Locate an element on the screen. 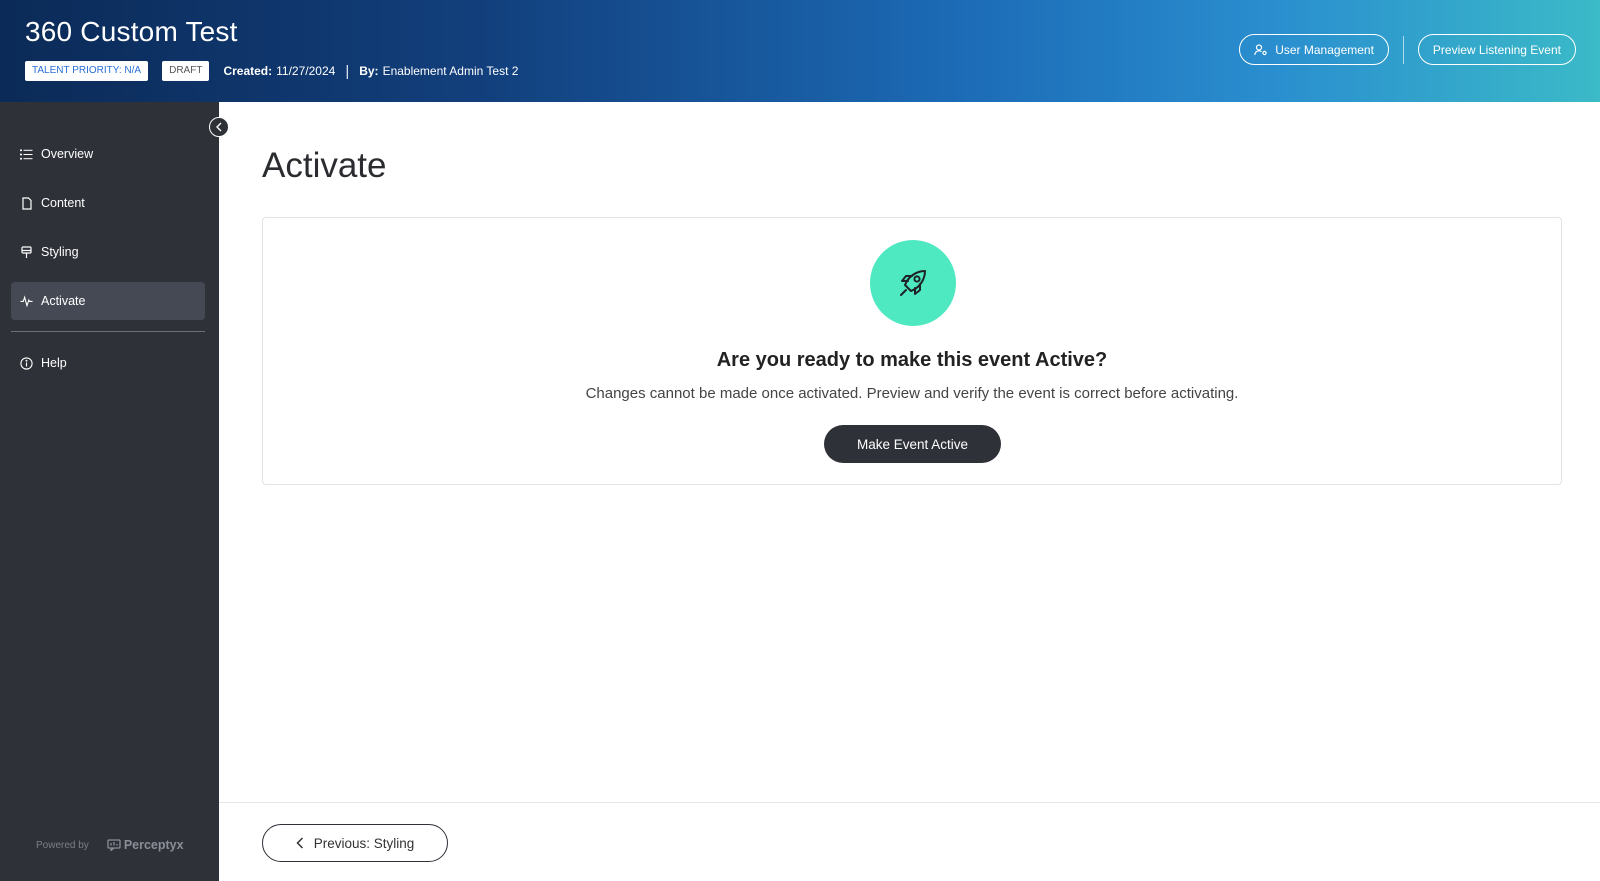 The width and height of the screenshot is (1600, 881). powered-by: Powered by Perceptyx is located at coordinates (110, 845).